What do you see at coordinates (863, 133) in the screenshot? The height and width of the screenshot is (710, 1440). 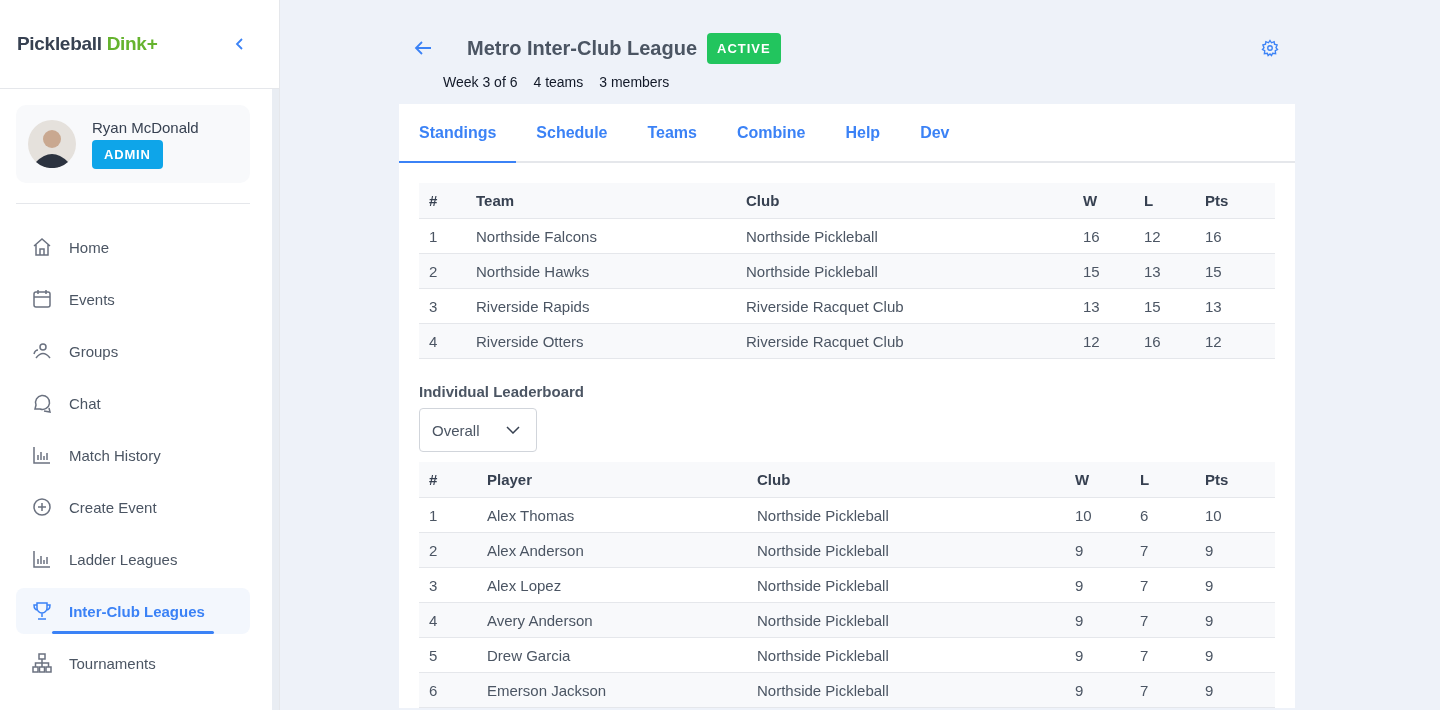 I see `tab: Help` at bounding box center [863, 133].